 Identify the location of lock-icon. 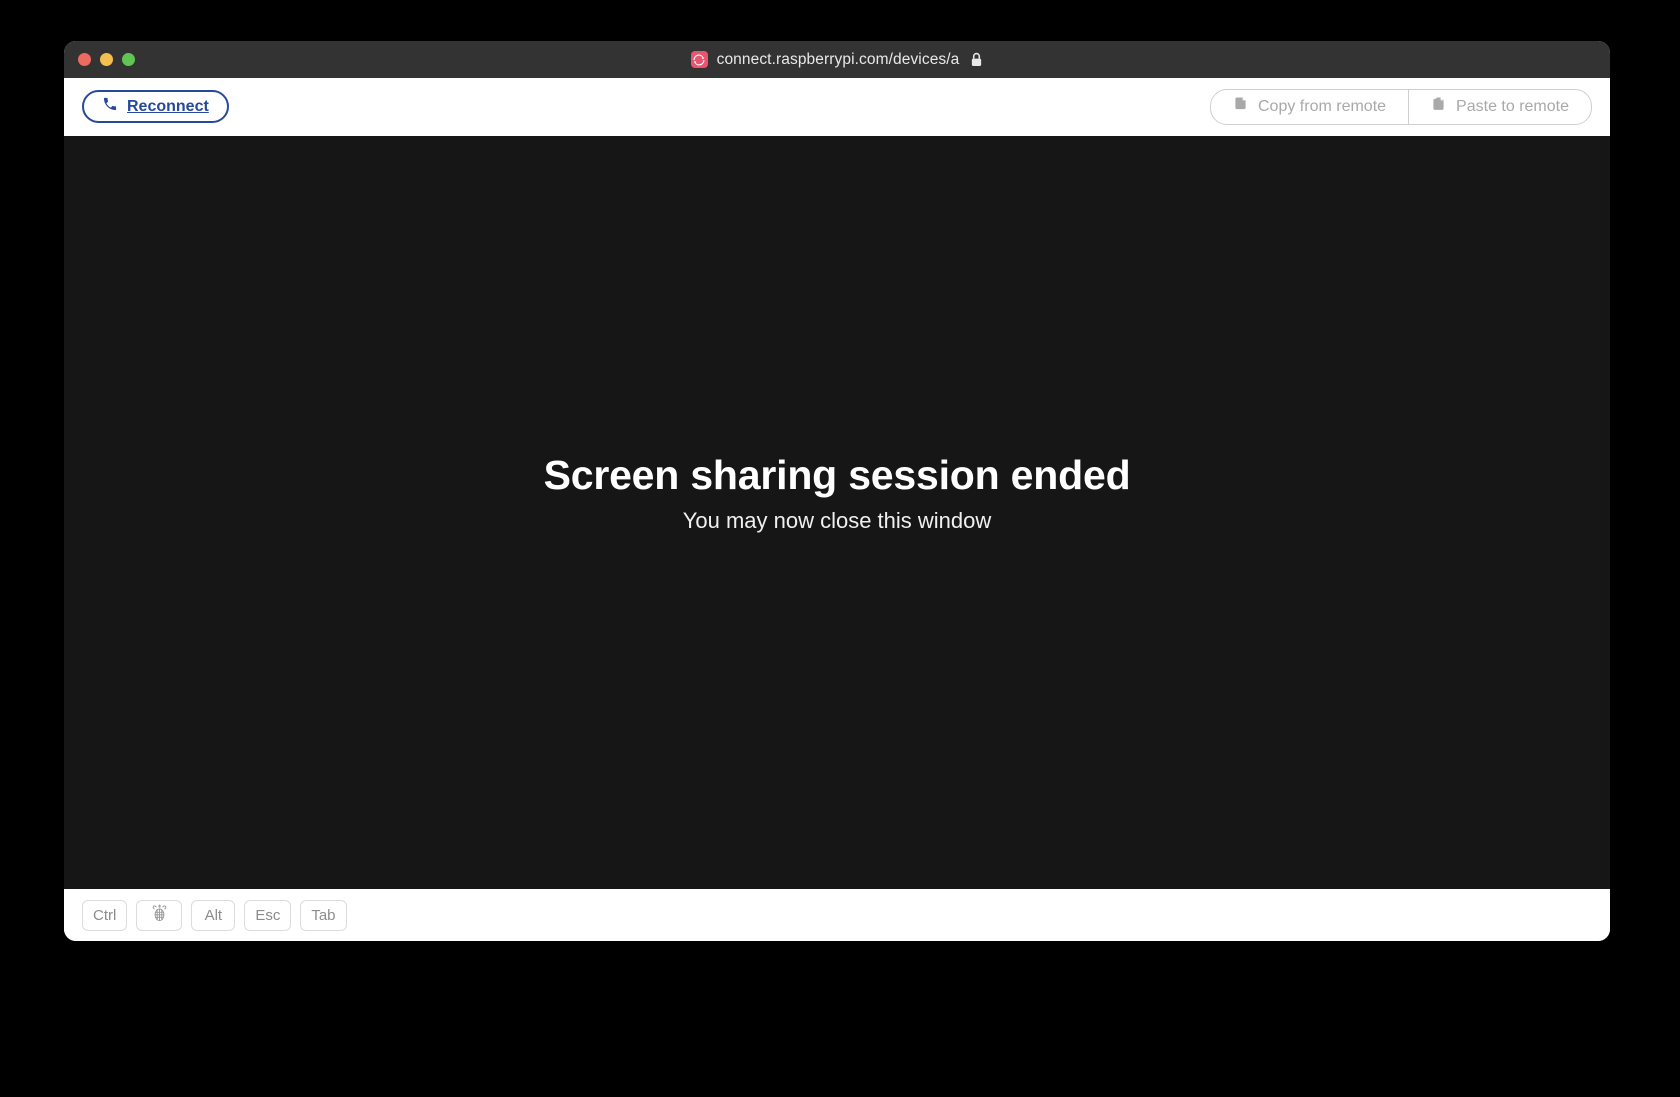
(976, 59).